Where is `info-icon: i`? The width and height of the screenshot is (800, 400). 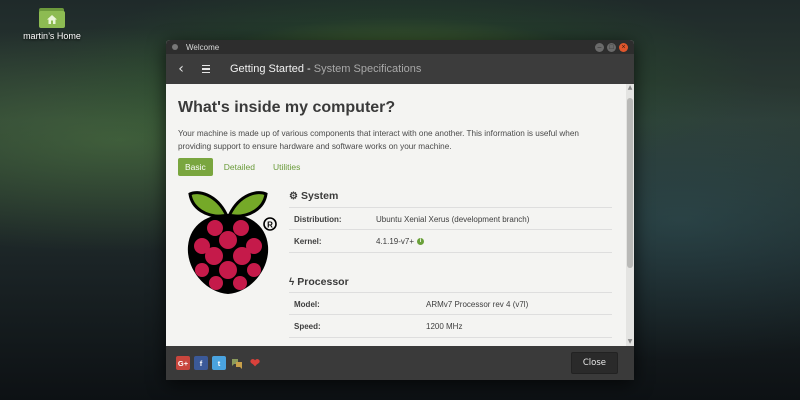 info-icon: i is located at coordinates (421, 241).